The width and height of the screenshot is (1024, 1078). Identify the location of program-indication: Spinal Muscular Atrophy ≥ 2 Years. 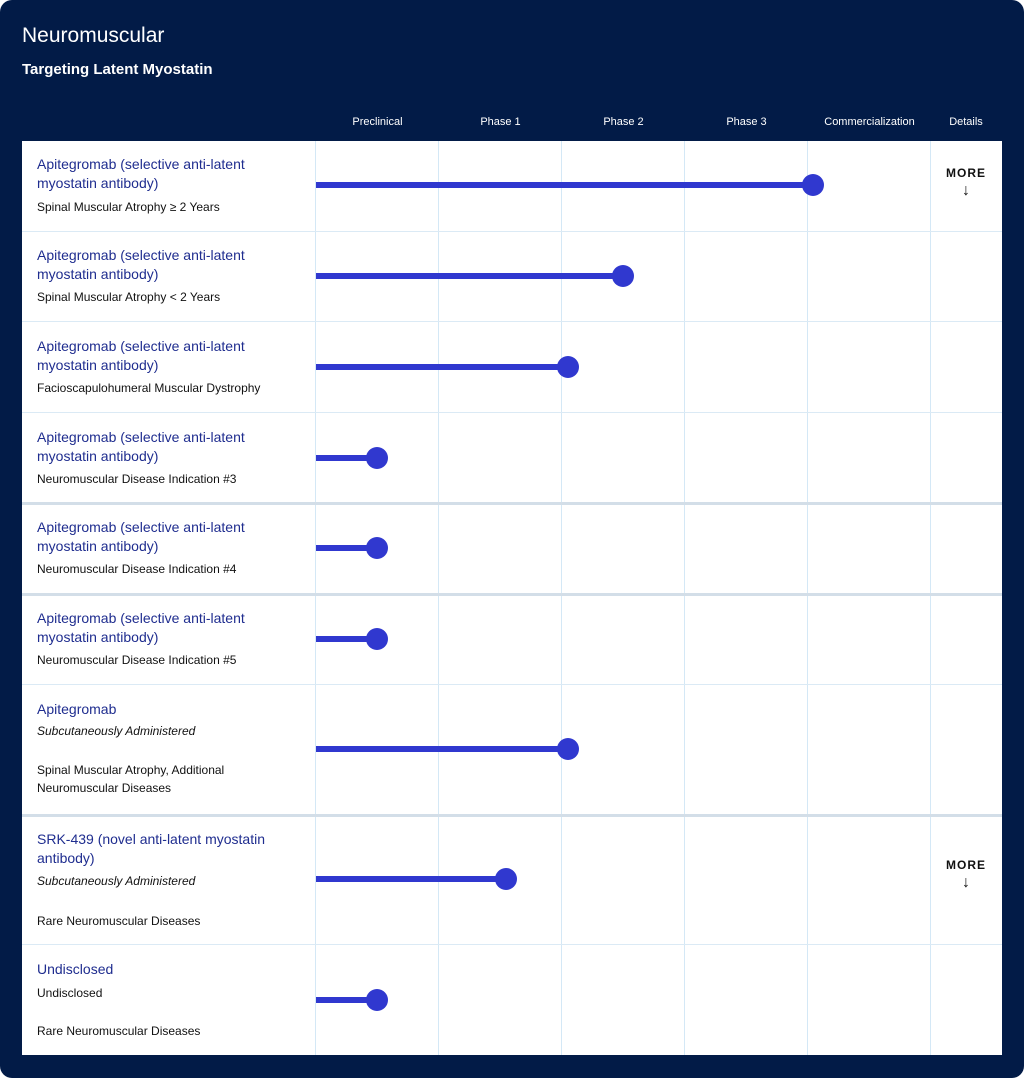
(128, 207).